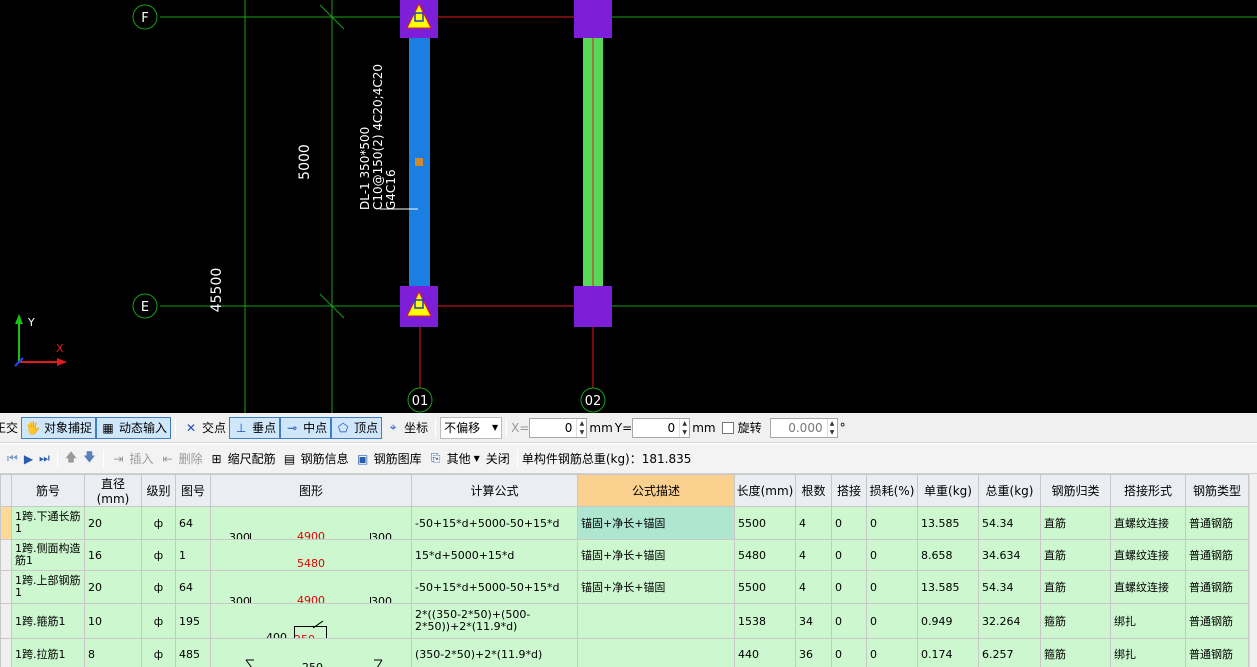 This screenshot has width=1257, height=667. What do you see at coordinates (593, 19) in the screenshot?
I see `column-f02` at bounding box center [593, 19].